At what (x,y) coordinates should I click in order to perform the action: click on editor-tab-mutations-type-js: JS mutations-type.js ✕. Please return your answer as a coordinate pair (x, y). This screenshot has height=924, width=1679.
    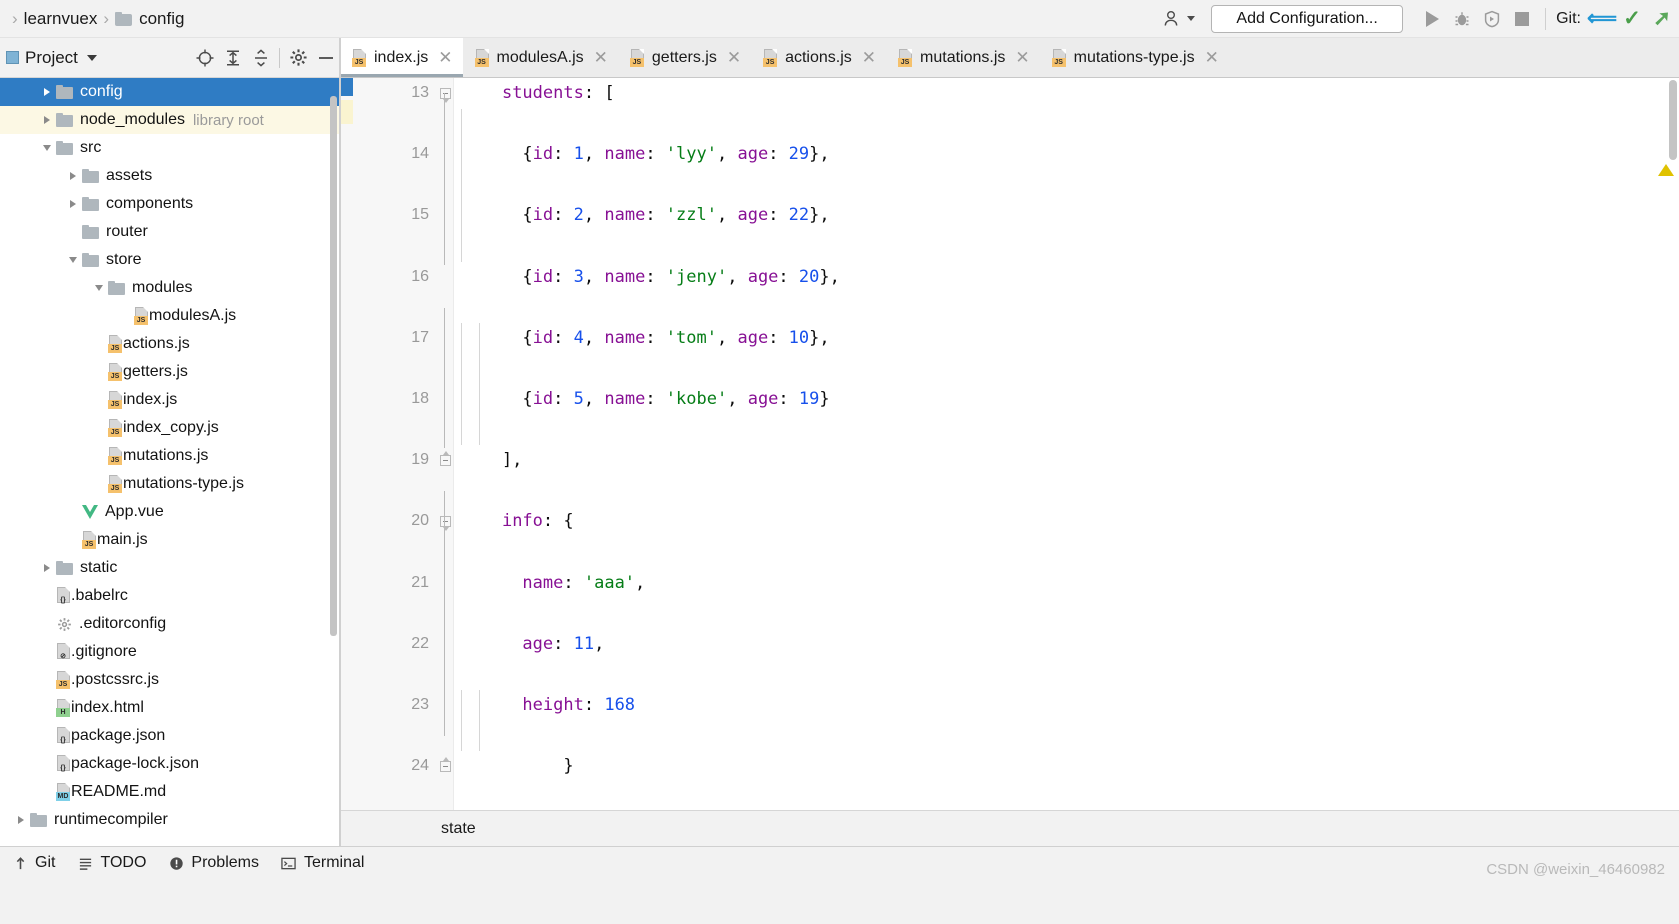
    Looking at the image, I should click on (1134, 57).